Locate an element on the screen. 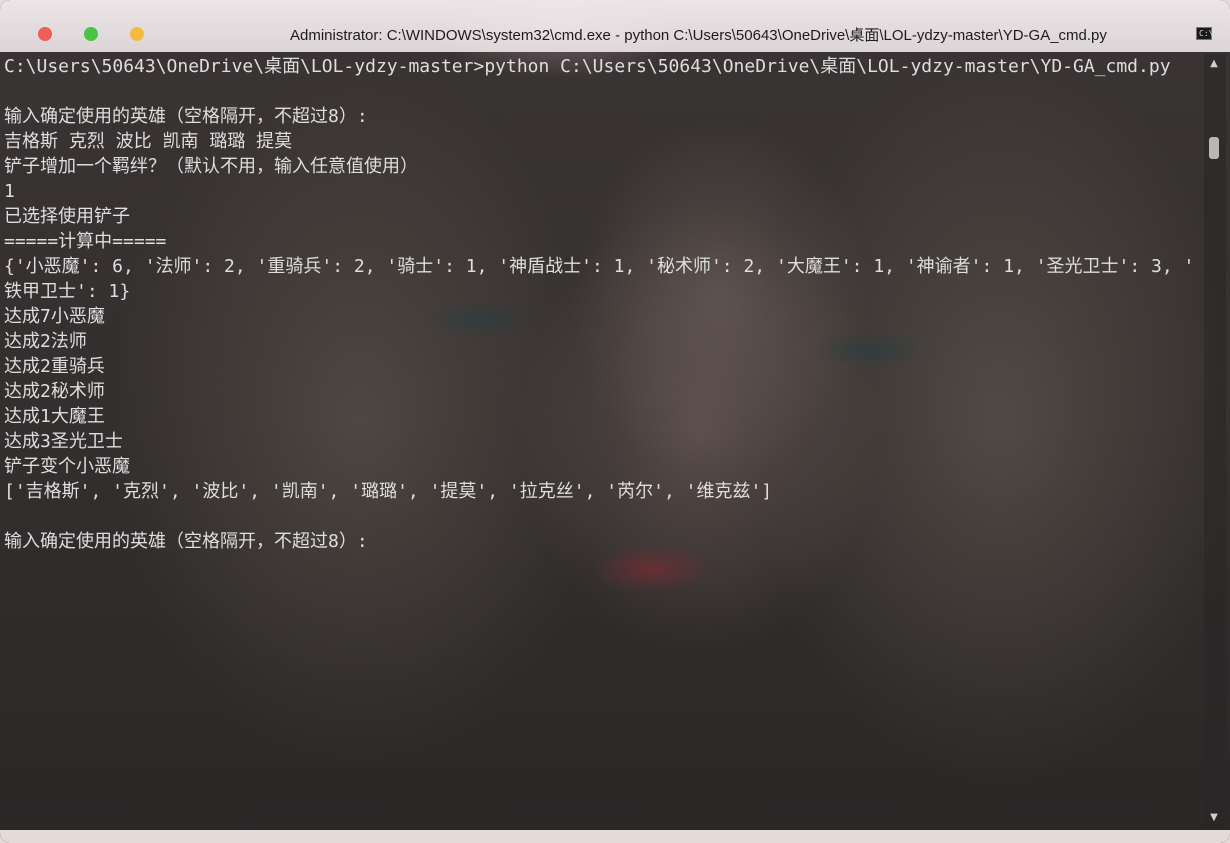 The height and width of the screenshot is (843, 1230). maximize-button is located at coordinates (91, 34).